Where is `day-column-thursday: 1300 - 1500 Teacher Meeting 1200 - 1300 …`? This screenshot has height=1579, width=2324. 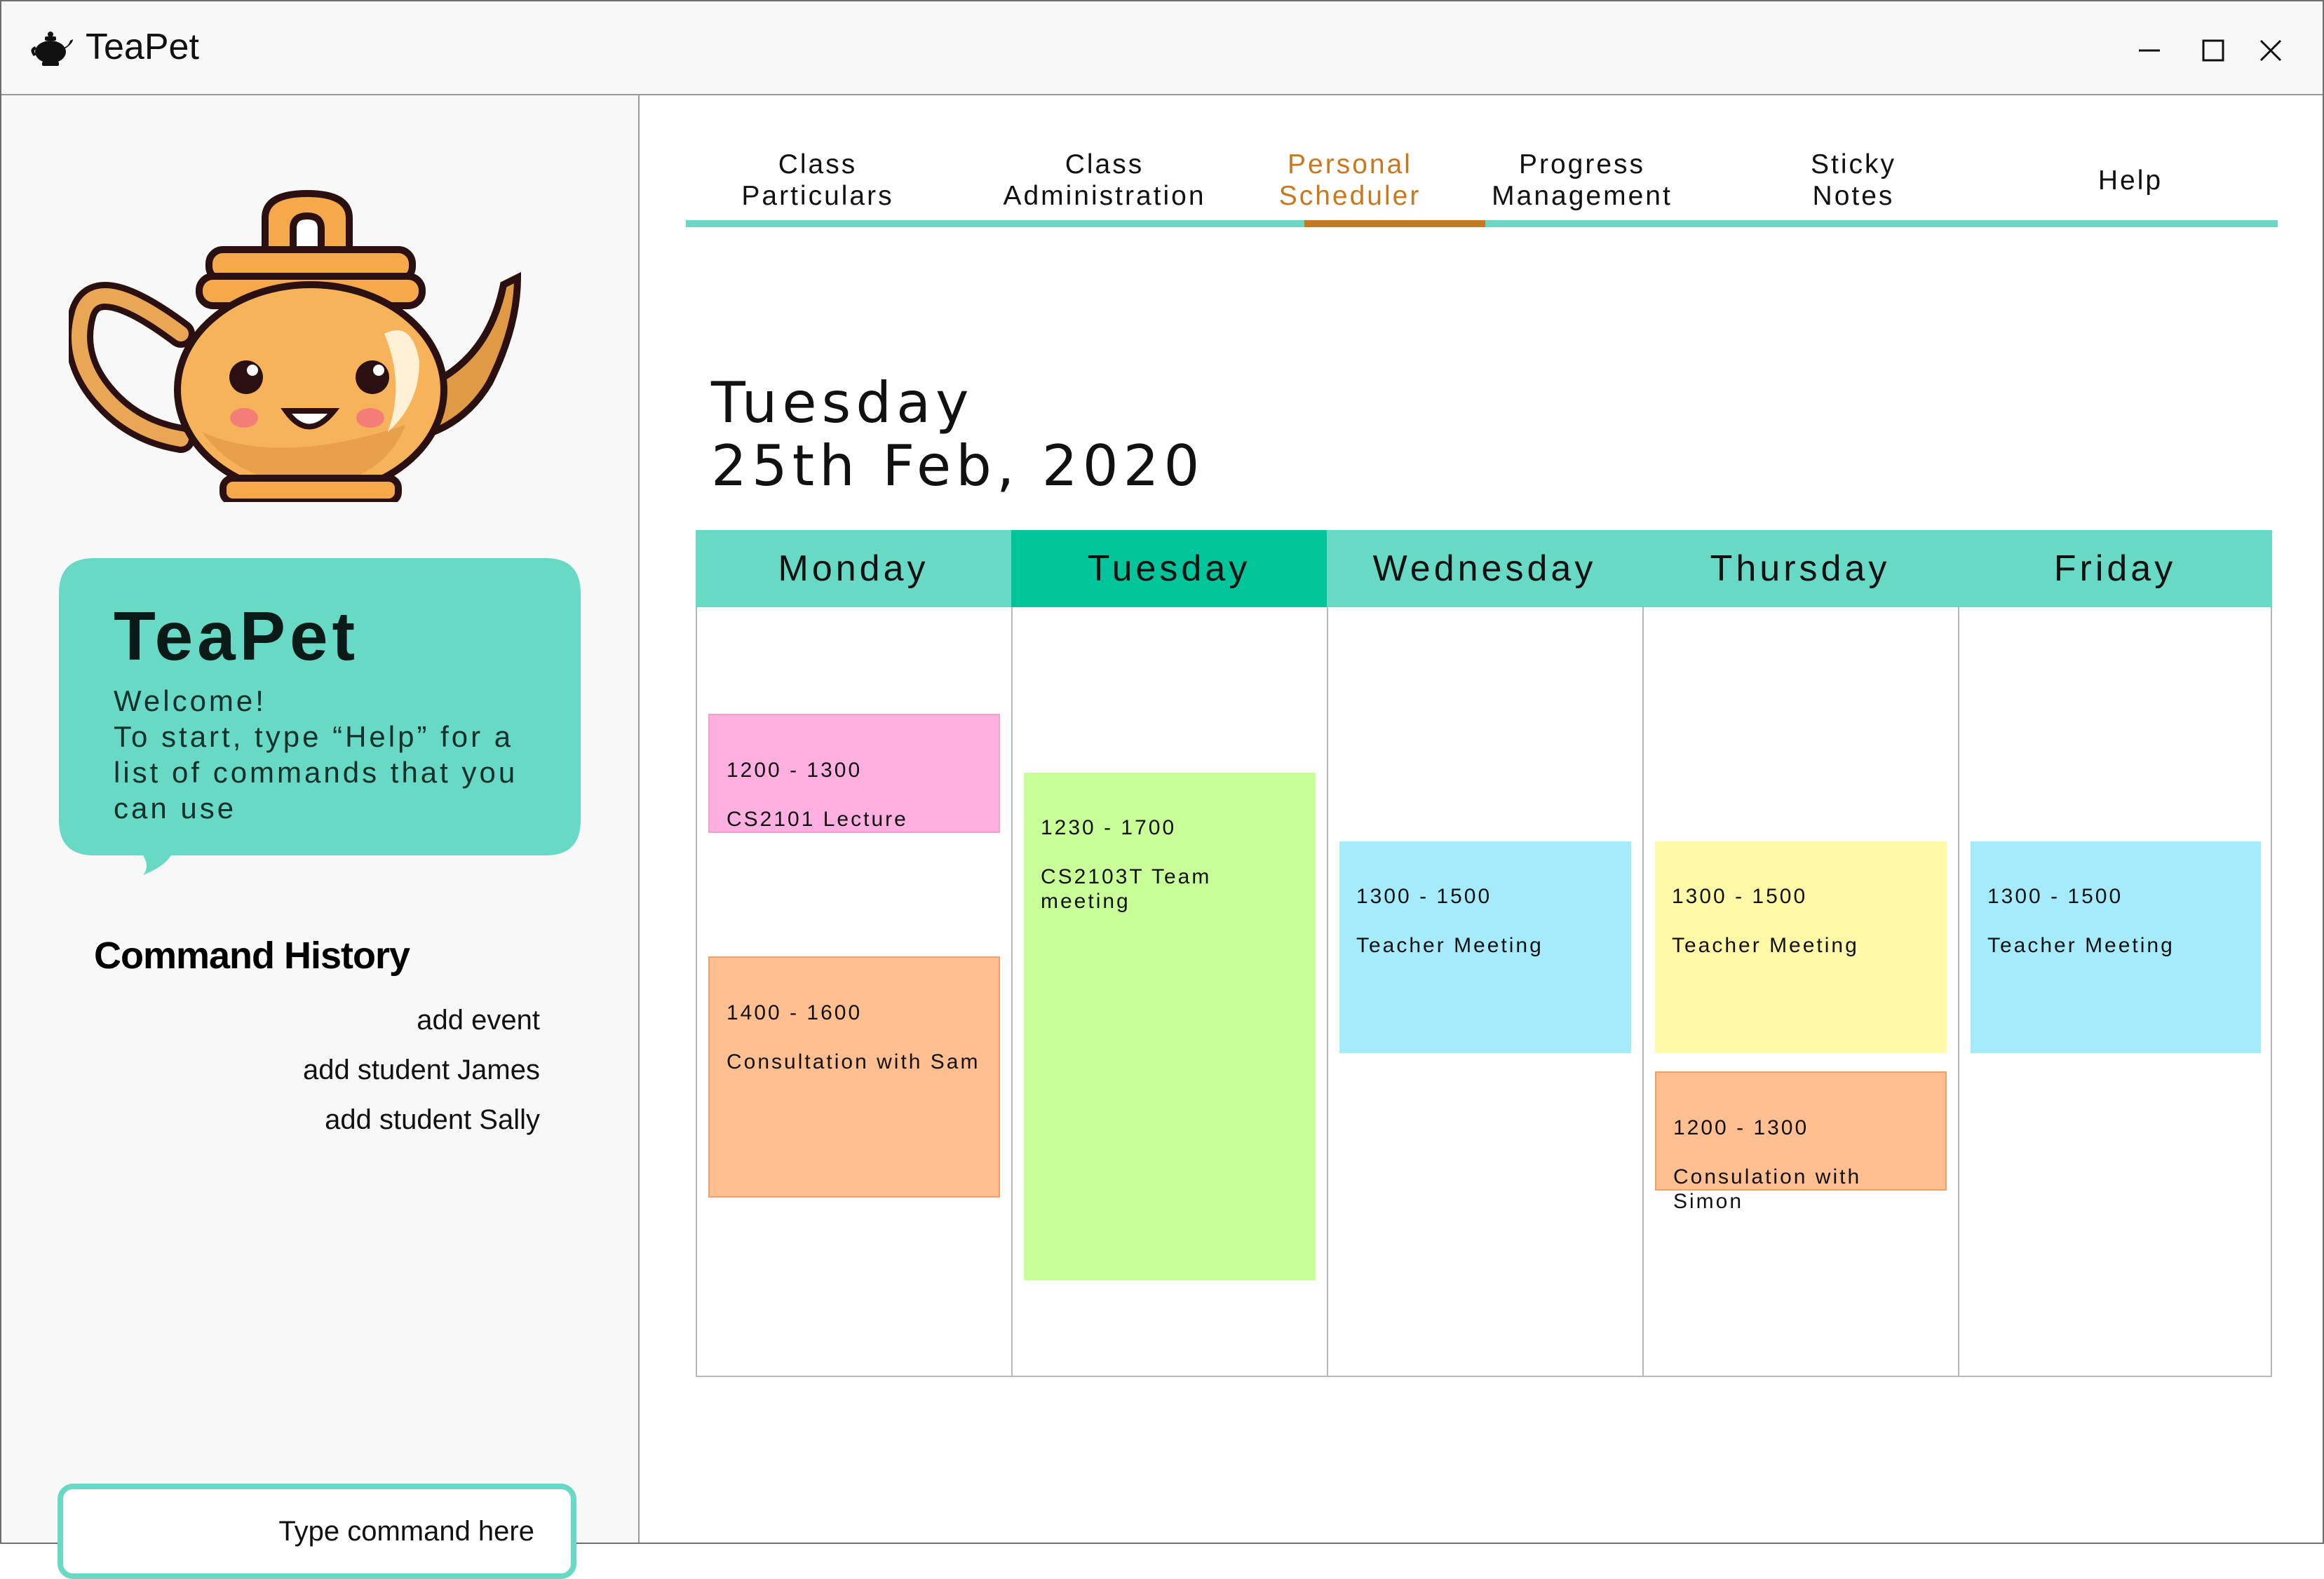
day-column-thursday: 1300 - 1500 Teacher Meeting 1200 - 1300 … is located at coordinates (1800, 992).